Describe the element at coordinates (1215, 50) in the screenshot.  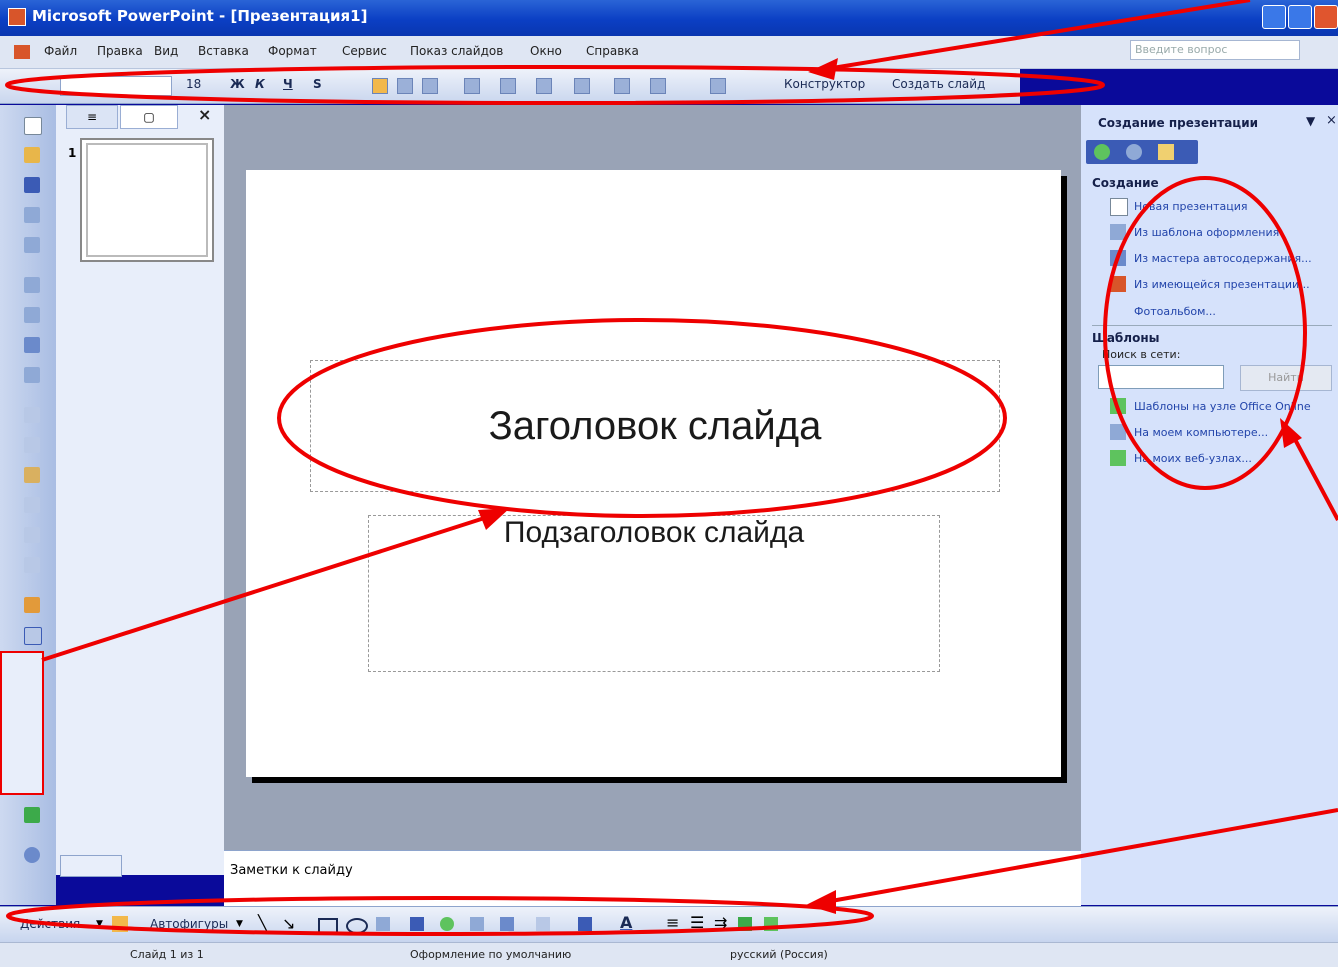
I see `help-search-input: Введите вопрос` at that location.